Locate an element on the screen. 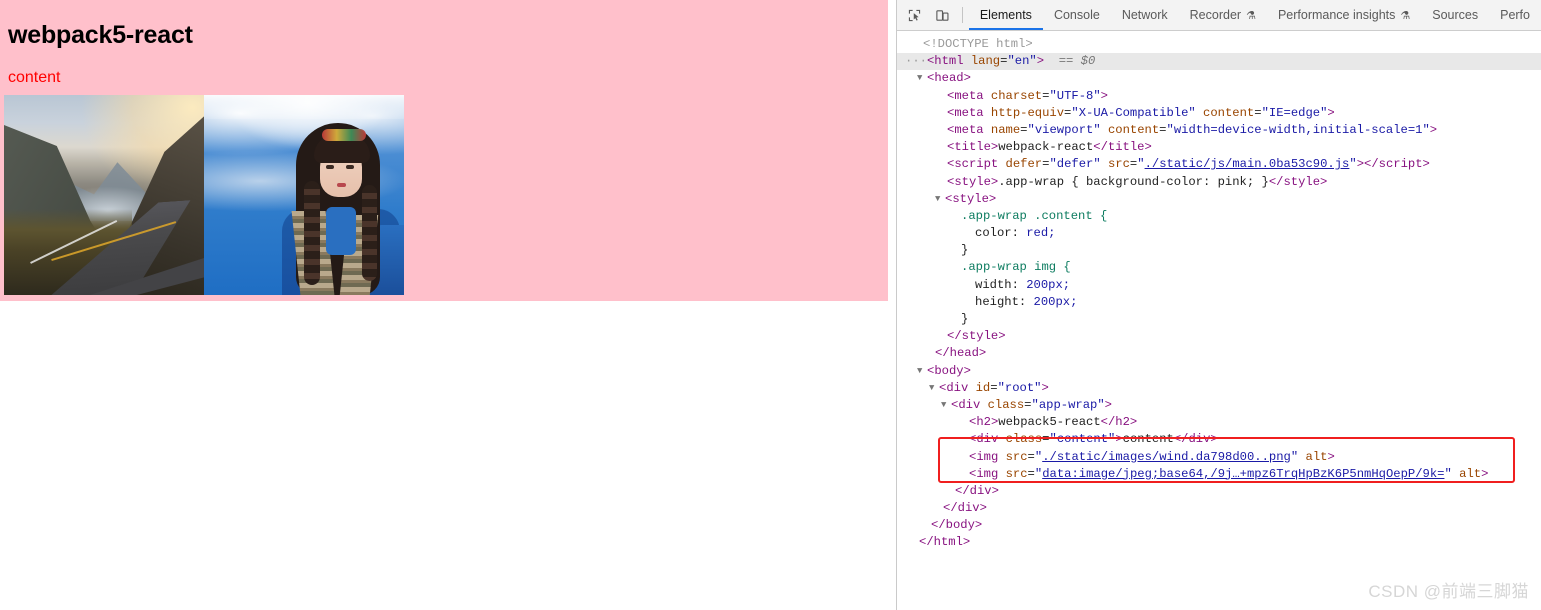  tree-row-css-decl-width: width: 200px; is located at coordinates (1023, 284).